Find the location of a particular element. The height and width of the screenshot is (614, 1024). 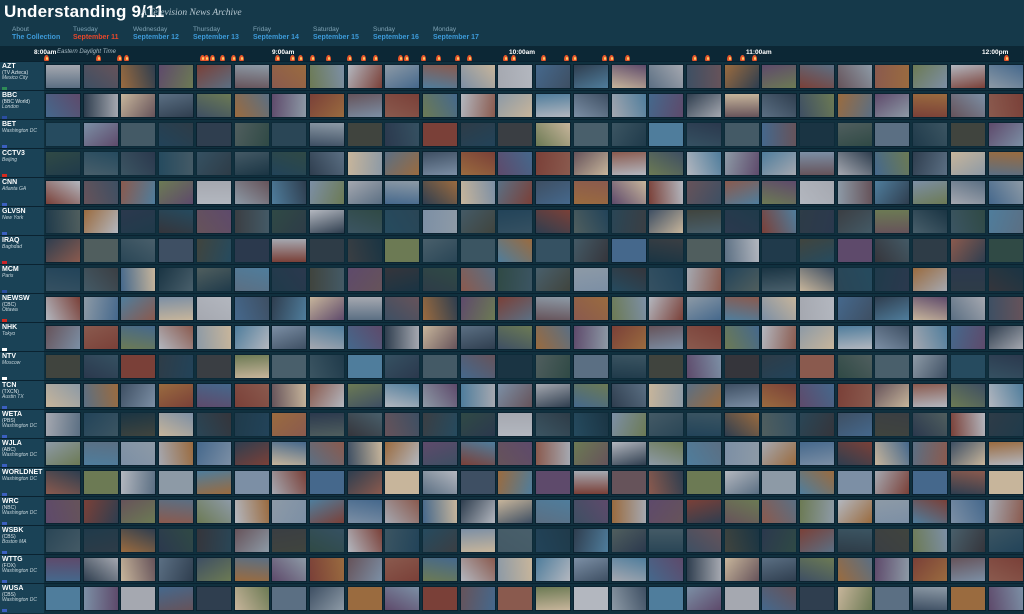

day-tab-7: Monday September 17 is located at coordinates (456, 34).